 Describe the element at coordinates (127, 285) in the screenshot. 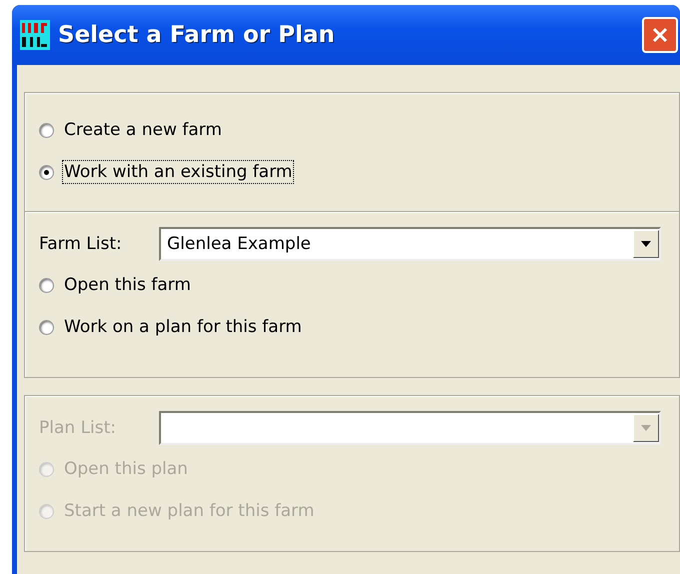

I see `radio-label: Open this farm` at that location.